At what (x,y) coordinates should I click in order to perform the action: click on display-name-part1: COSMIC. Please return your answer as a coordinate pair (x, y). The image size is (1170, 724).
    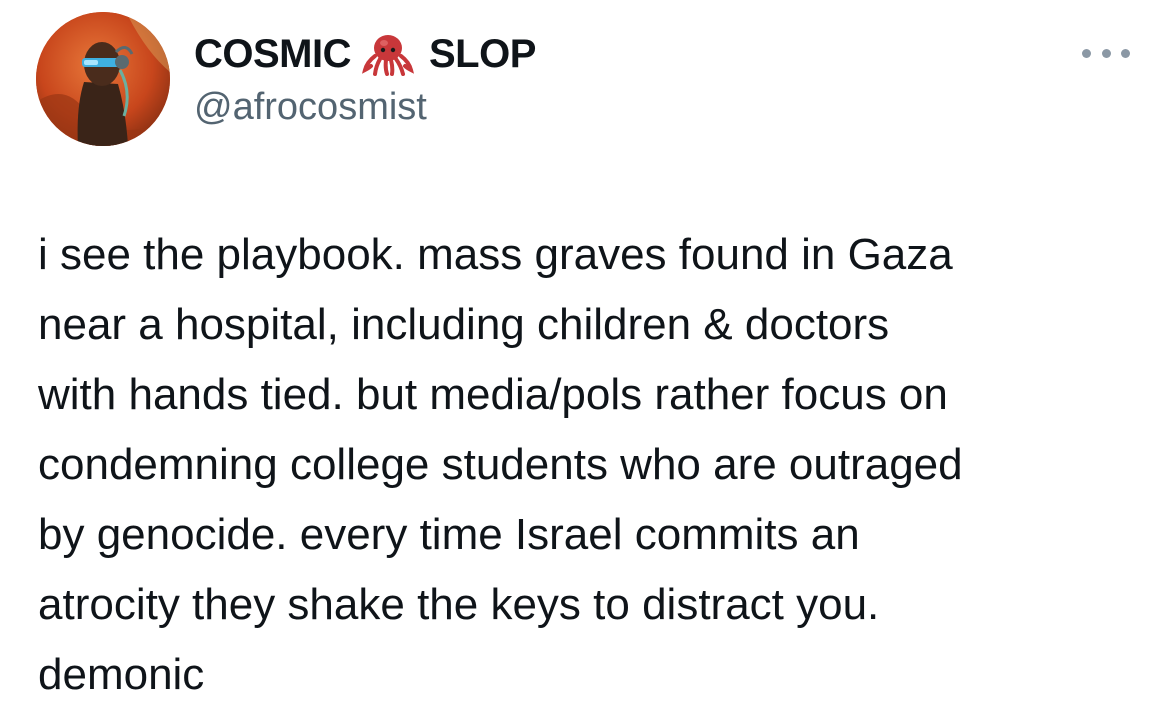
    Looking at the image, I should click on (273, 53).